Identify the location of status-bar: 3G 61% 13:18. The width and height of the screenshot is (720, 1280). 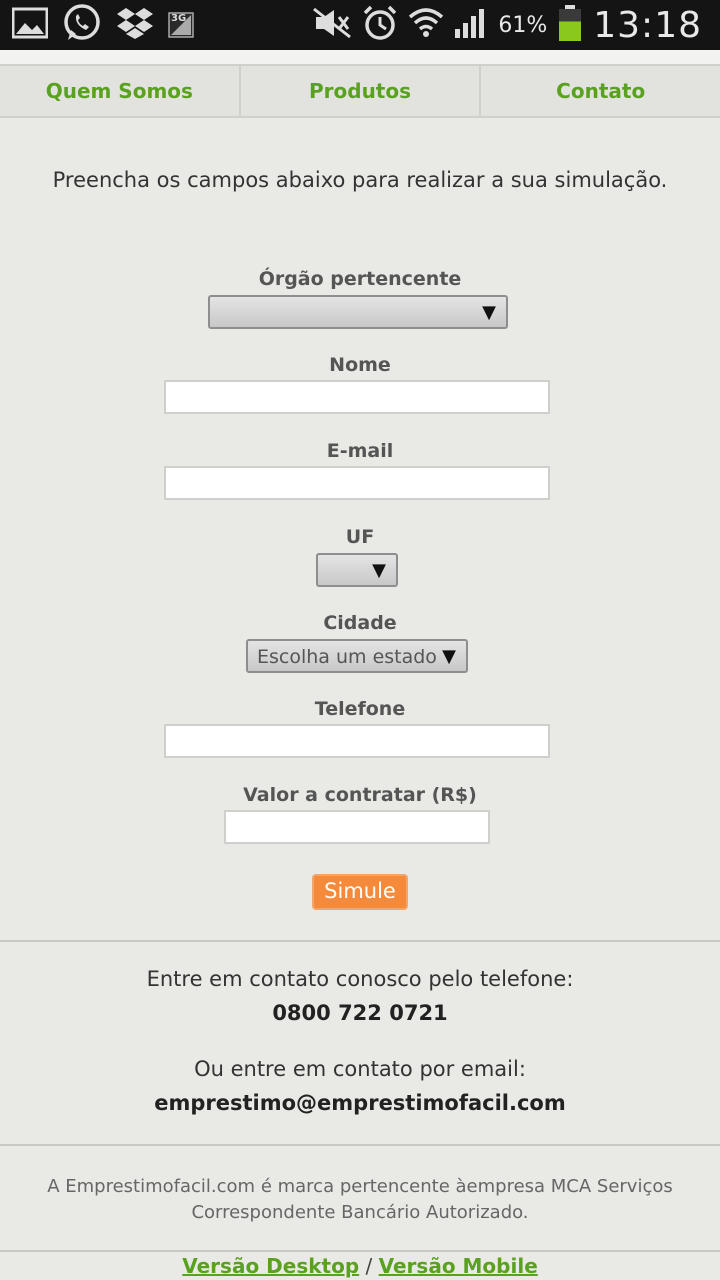
(360, 25).